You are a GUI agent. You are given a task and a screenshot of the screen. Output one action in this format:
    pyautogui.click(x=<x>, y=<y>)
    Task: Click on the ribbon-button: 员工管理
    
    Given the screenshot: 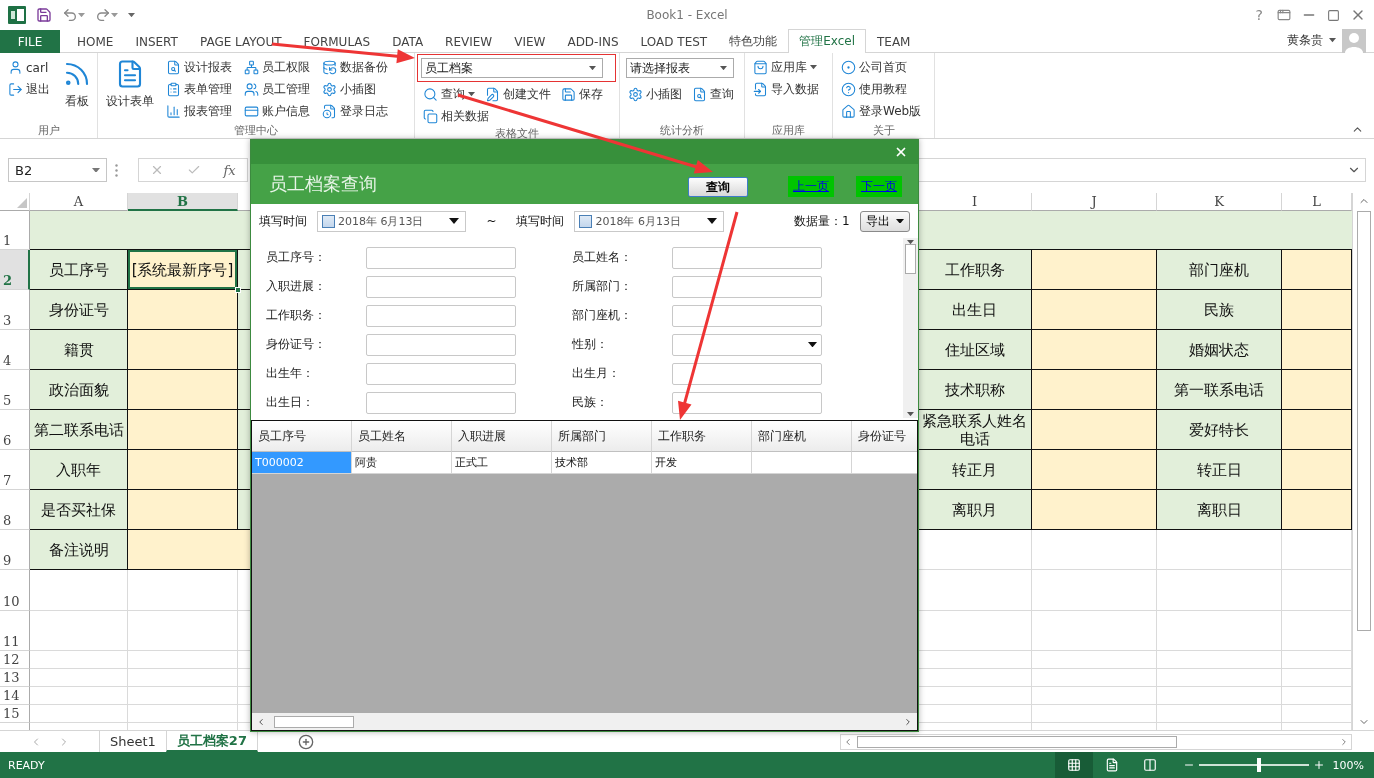 What is the action you would take?
    pyautogui.click(x=277, y=89)
    